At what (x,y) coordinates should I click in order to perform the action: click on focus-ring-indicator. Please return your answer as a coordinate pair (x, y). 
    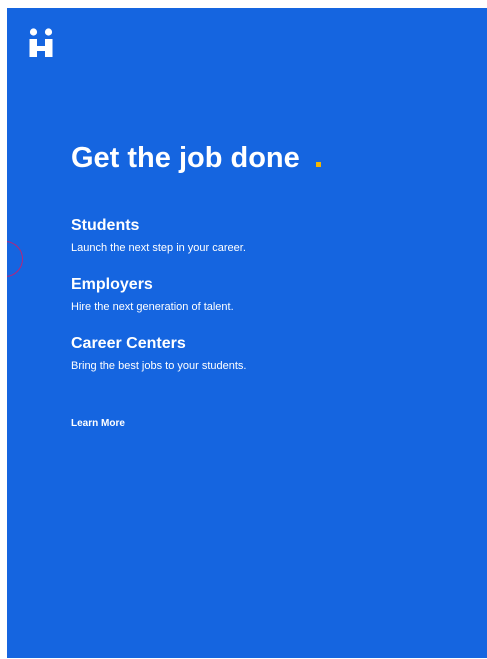
    Looking at the image, I should click on (15, 259).